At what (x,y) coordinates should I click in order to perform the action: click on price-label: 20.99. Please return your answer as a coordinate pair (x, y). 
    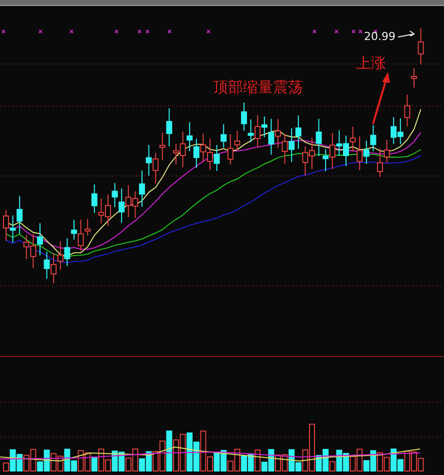
    Looking at the image, I should click on (380, 36).